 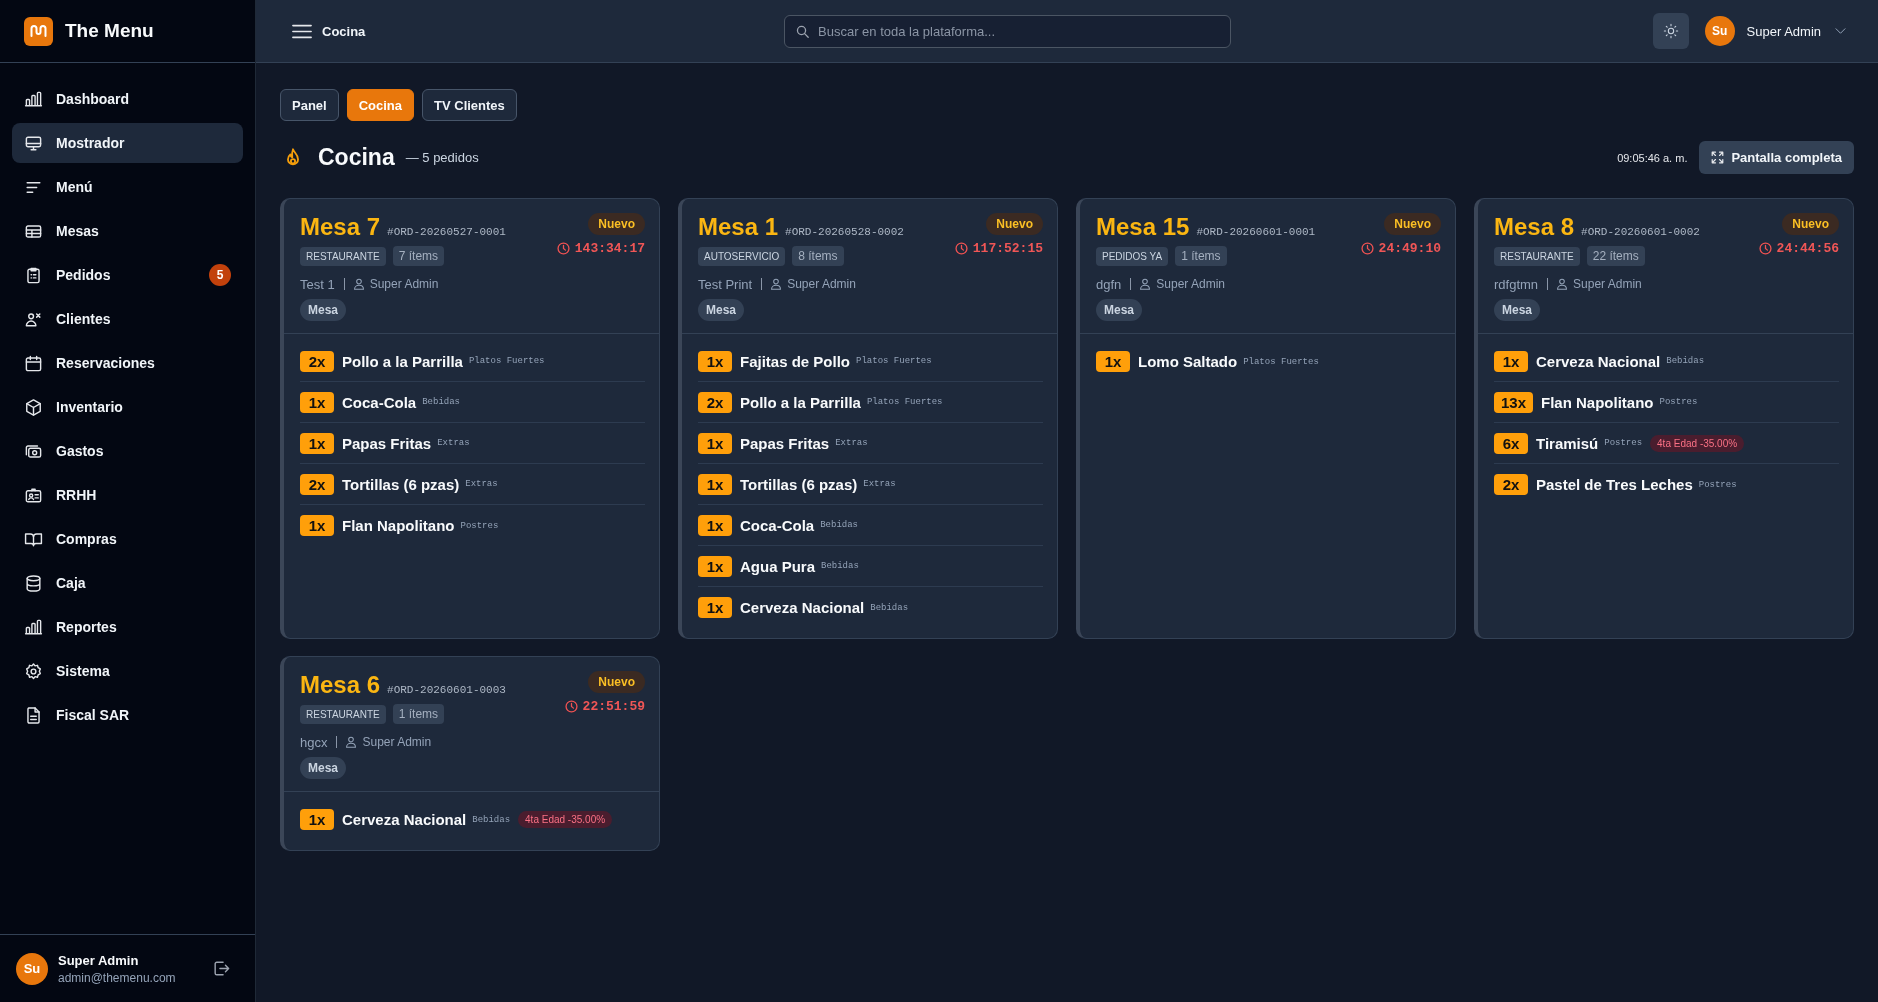 I want to click on channel-tag: PEDIDOS YA, so click(x=1132, y=256).